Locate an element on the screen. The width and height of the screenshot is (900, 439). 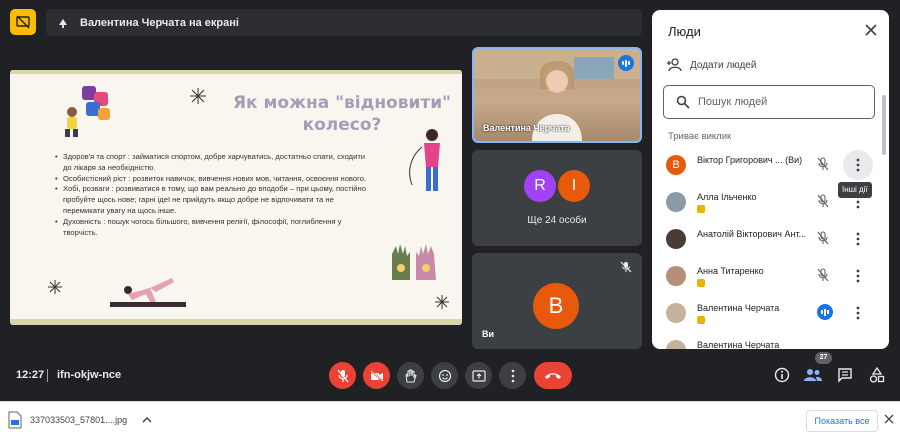
people-button is located at coordinates (813, 375).